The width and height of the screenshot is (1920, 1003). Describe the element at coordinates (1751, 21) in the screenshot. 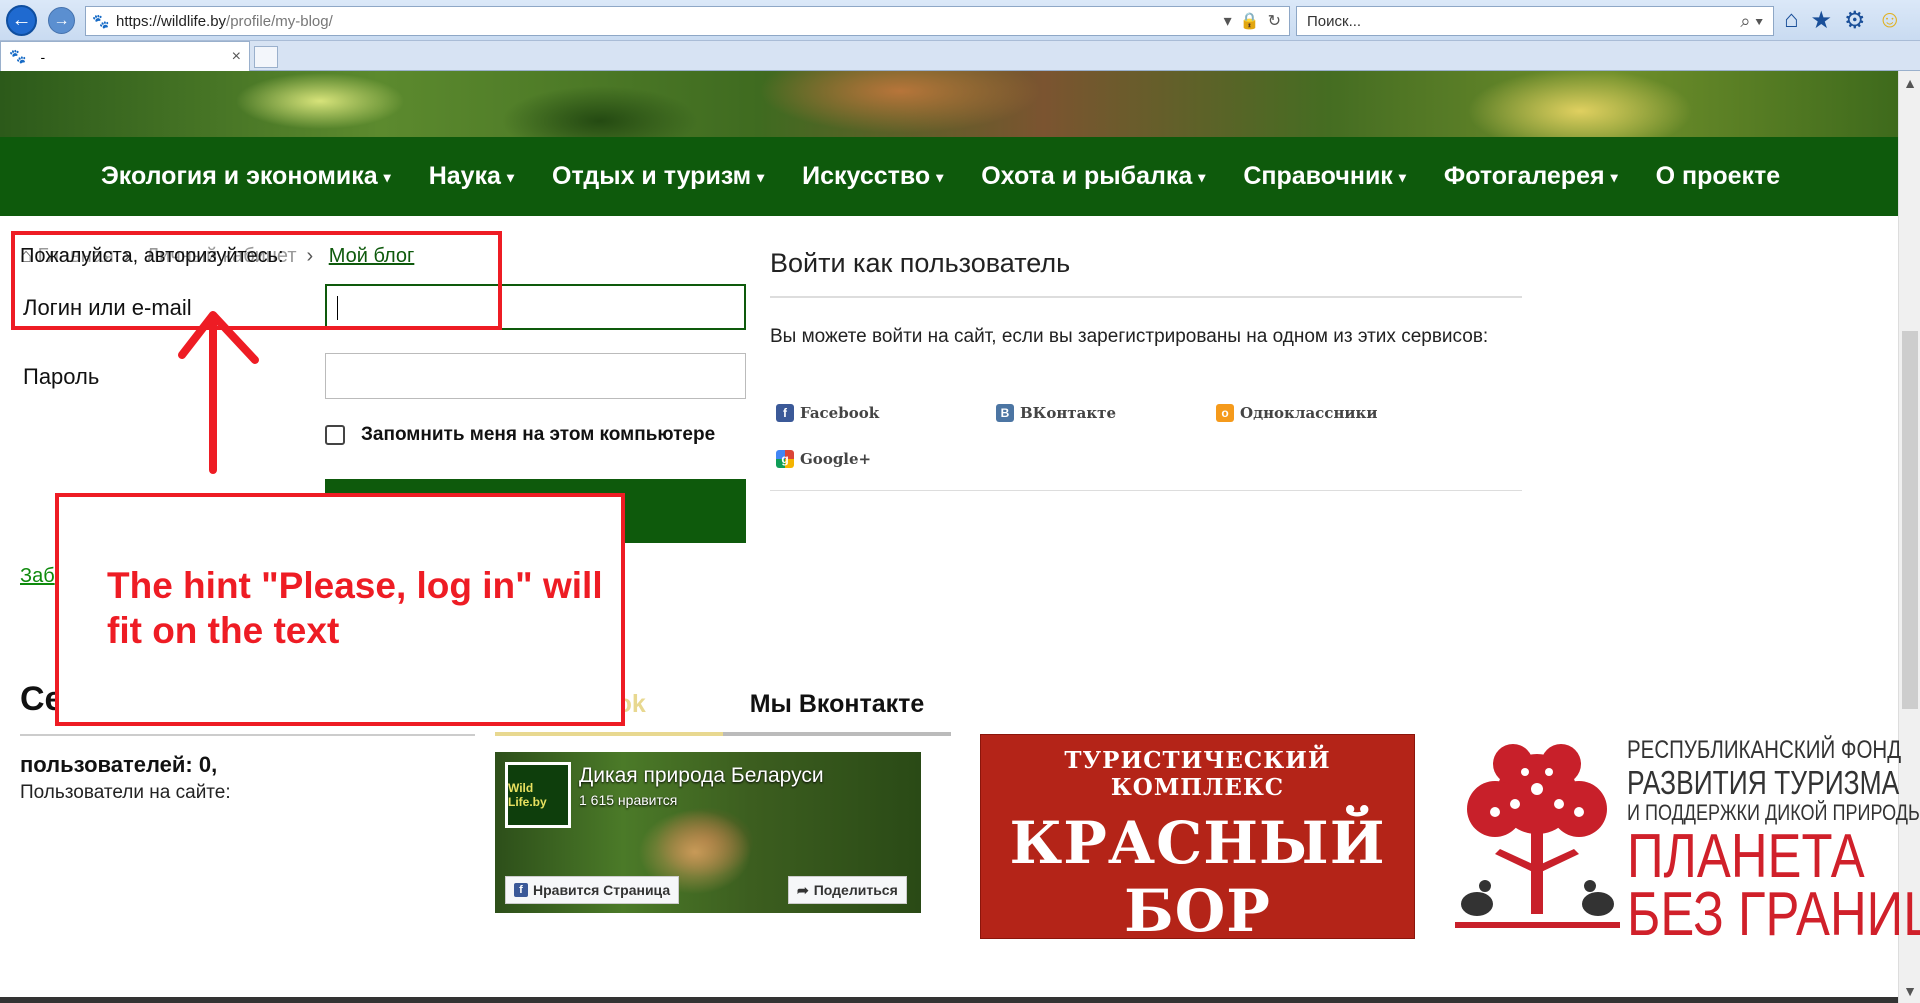

I see `search-icon: ⌕ ▾` at that location.